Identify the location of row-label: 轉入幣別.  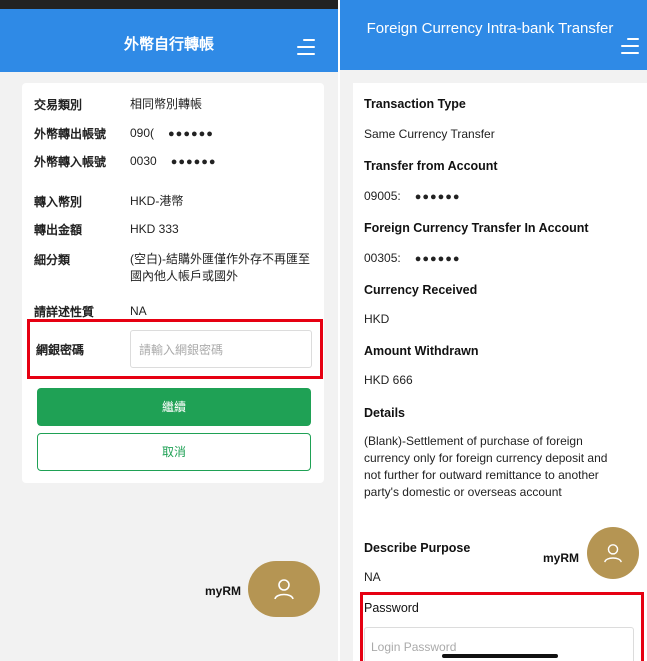
(58, 202).